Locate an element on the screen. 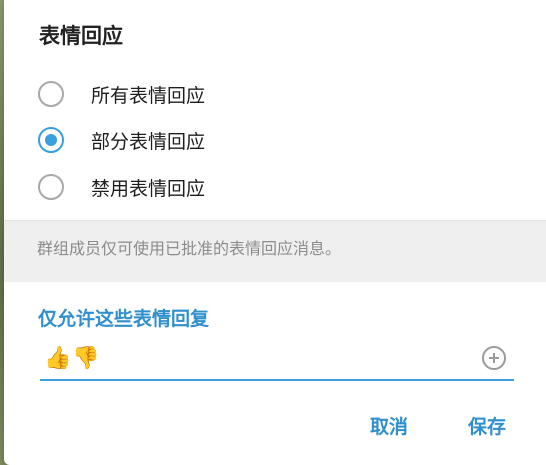  thumbs-up-emoji: 👍 is located at coordinates (57, 359).